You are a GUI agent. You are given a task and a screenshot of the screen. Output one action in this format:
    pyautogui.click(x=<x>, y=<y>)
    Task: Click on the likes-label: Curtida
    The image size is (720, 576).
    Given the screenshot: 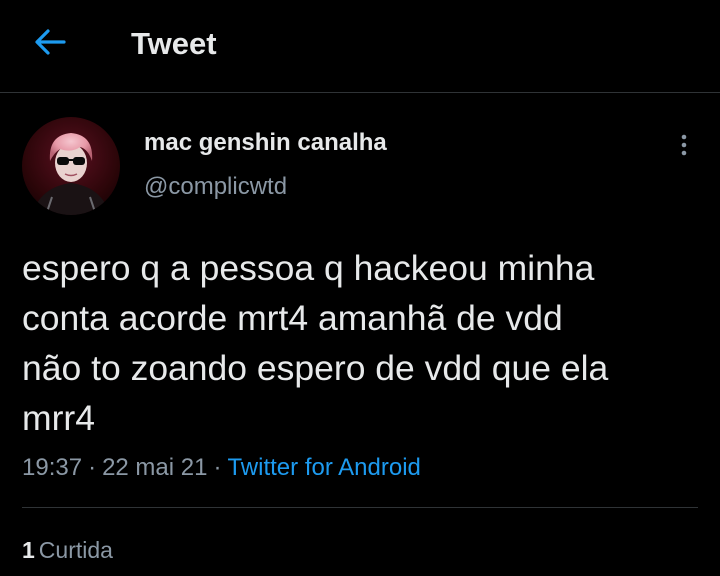 What is the action you would take?
    pyautogui.click(x=75, y=550)
    